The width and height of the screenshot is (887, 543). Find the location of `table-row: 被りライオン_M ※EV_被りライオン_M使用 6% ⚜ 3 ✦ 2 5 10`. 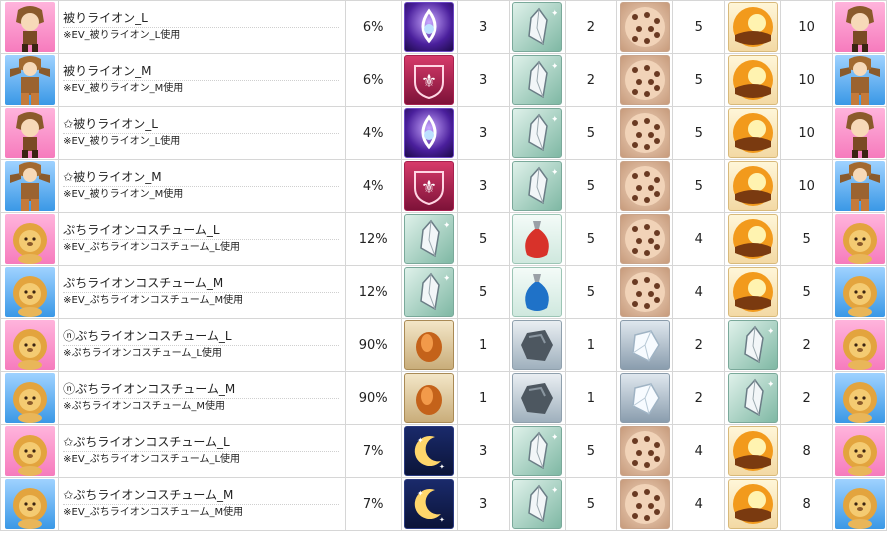

table-row: 被りライオン_M ※EV_被りライオン_M使用 6% ⚜ 3 ✦ 2 5 10 is located at coordinates (443, 80).